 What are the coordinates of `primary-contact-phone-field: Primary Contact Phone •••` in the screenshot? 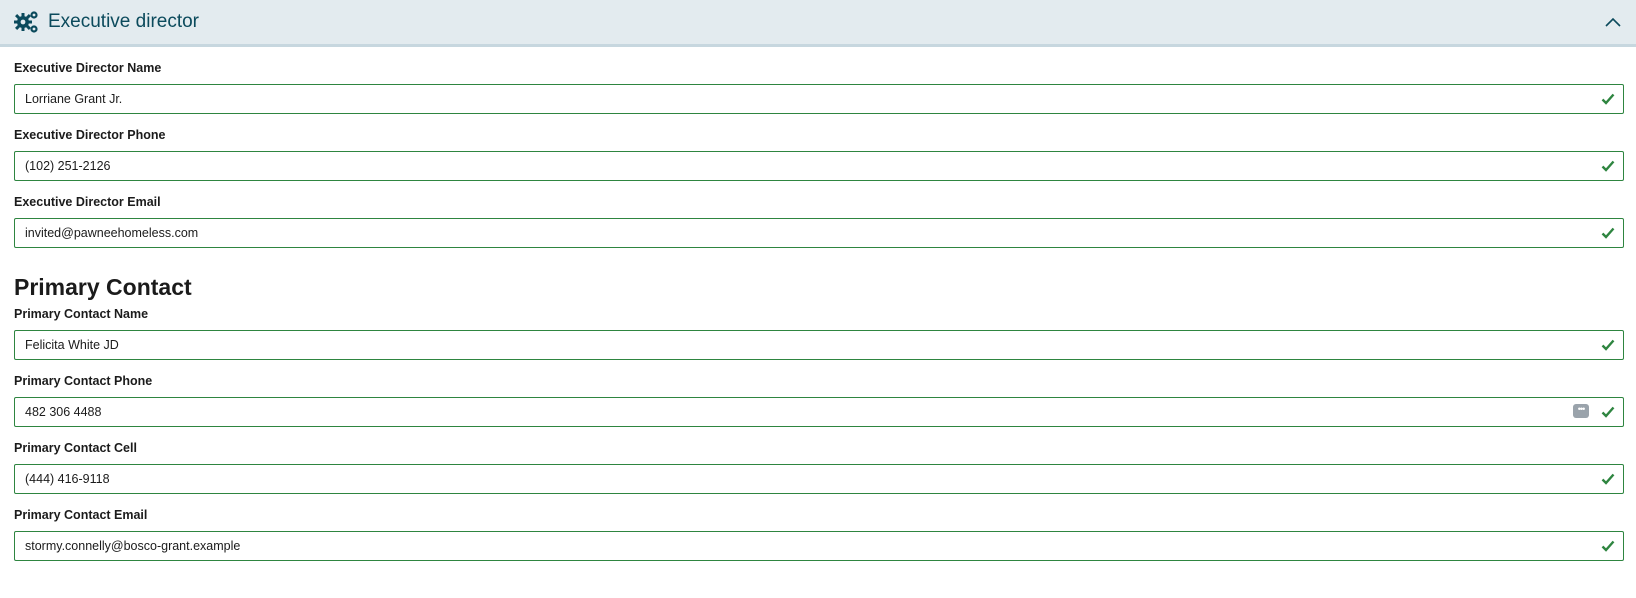 It's located at (819, 399).